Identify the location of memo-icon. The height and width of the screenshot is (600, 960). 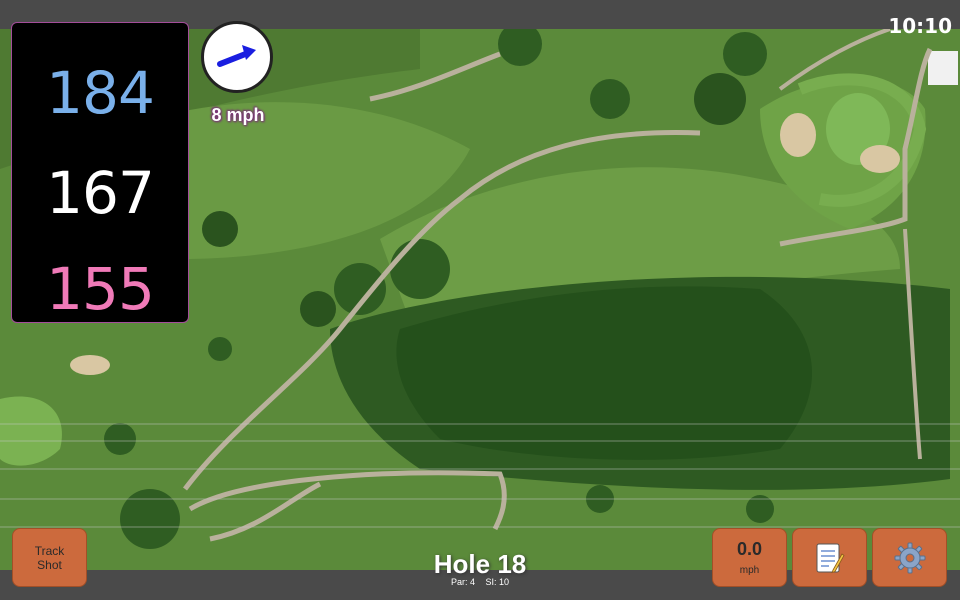
(830, 558).